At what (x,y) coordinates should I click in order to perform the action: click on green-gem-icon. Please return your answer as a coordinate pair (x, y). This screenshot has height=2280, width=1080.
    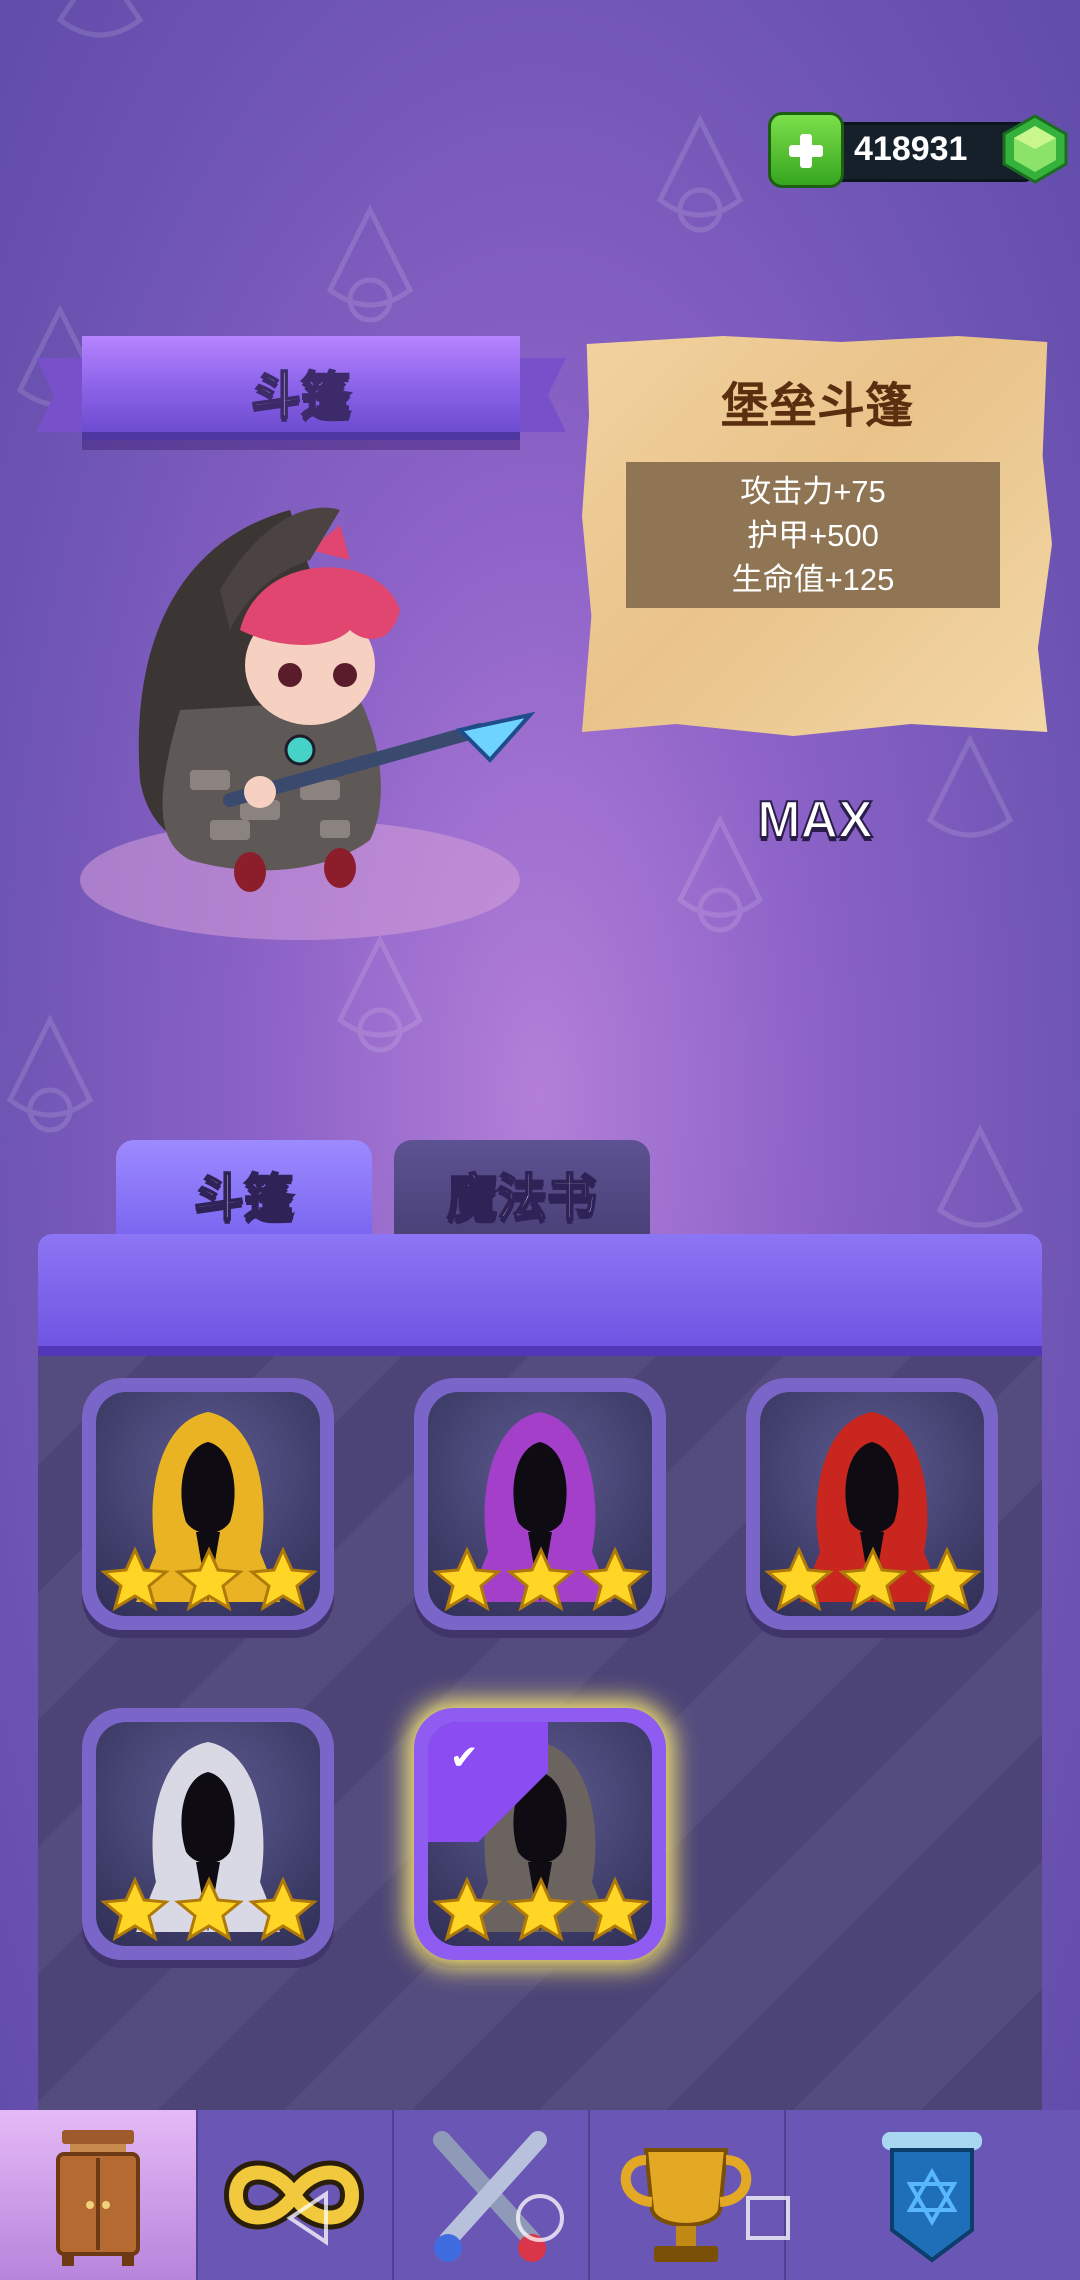
    Looking at the image, I should click on (1035, 149).